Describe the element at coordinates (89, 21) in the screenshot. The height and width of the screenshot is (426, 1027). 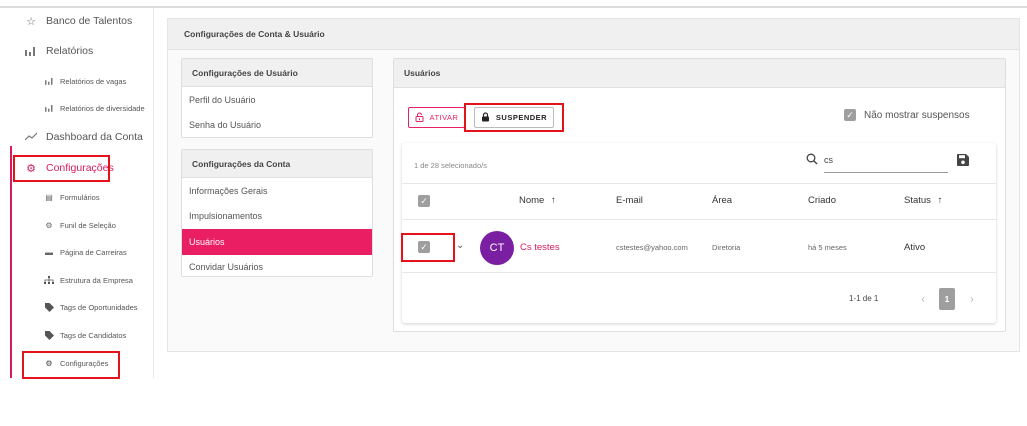
I see `sidebar-item-label: Banco de Talentos` at that location.